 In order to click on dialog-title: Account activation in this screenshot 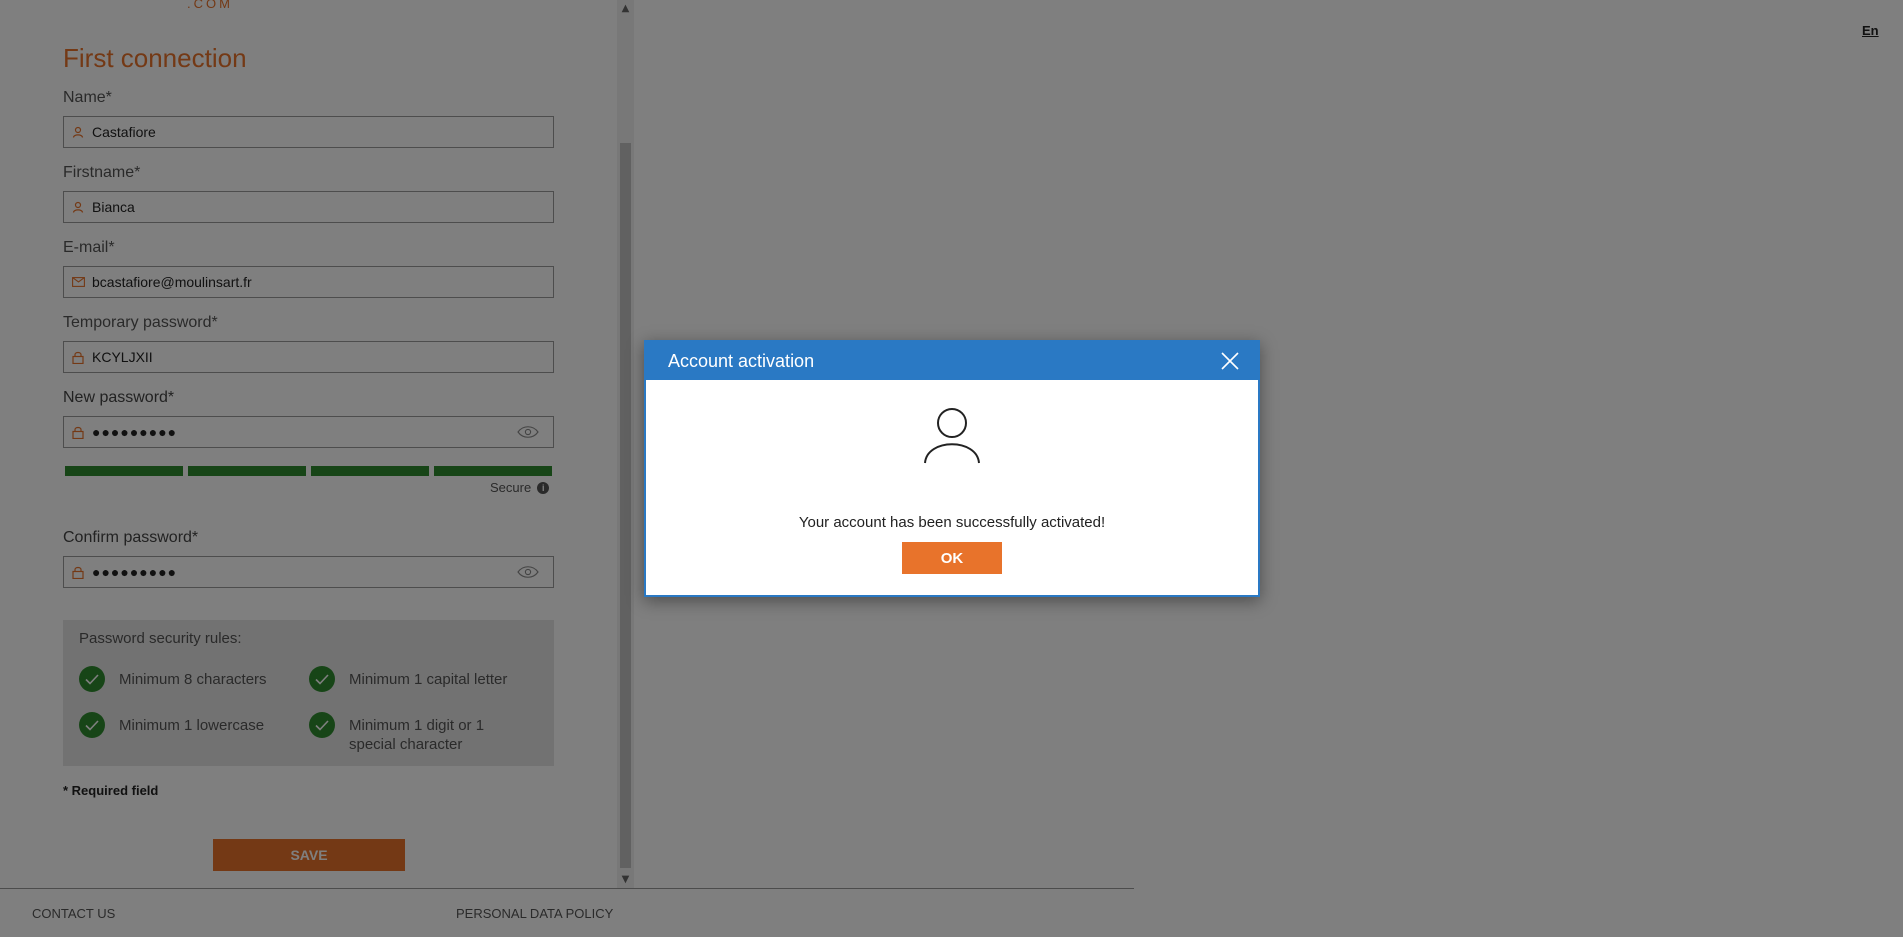, I will do `click(741, 360)`.